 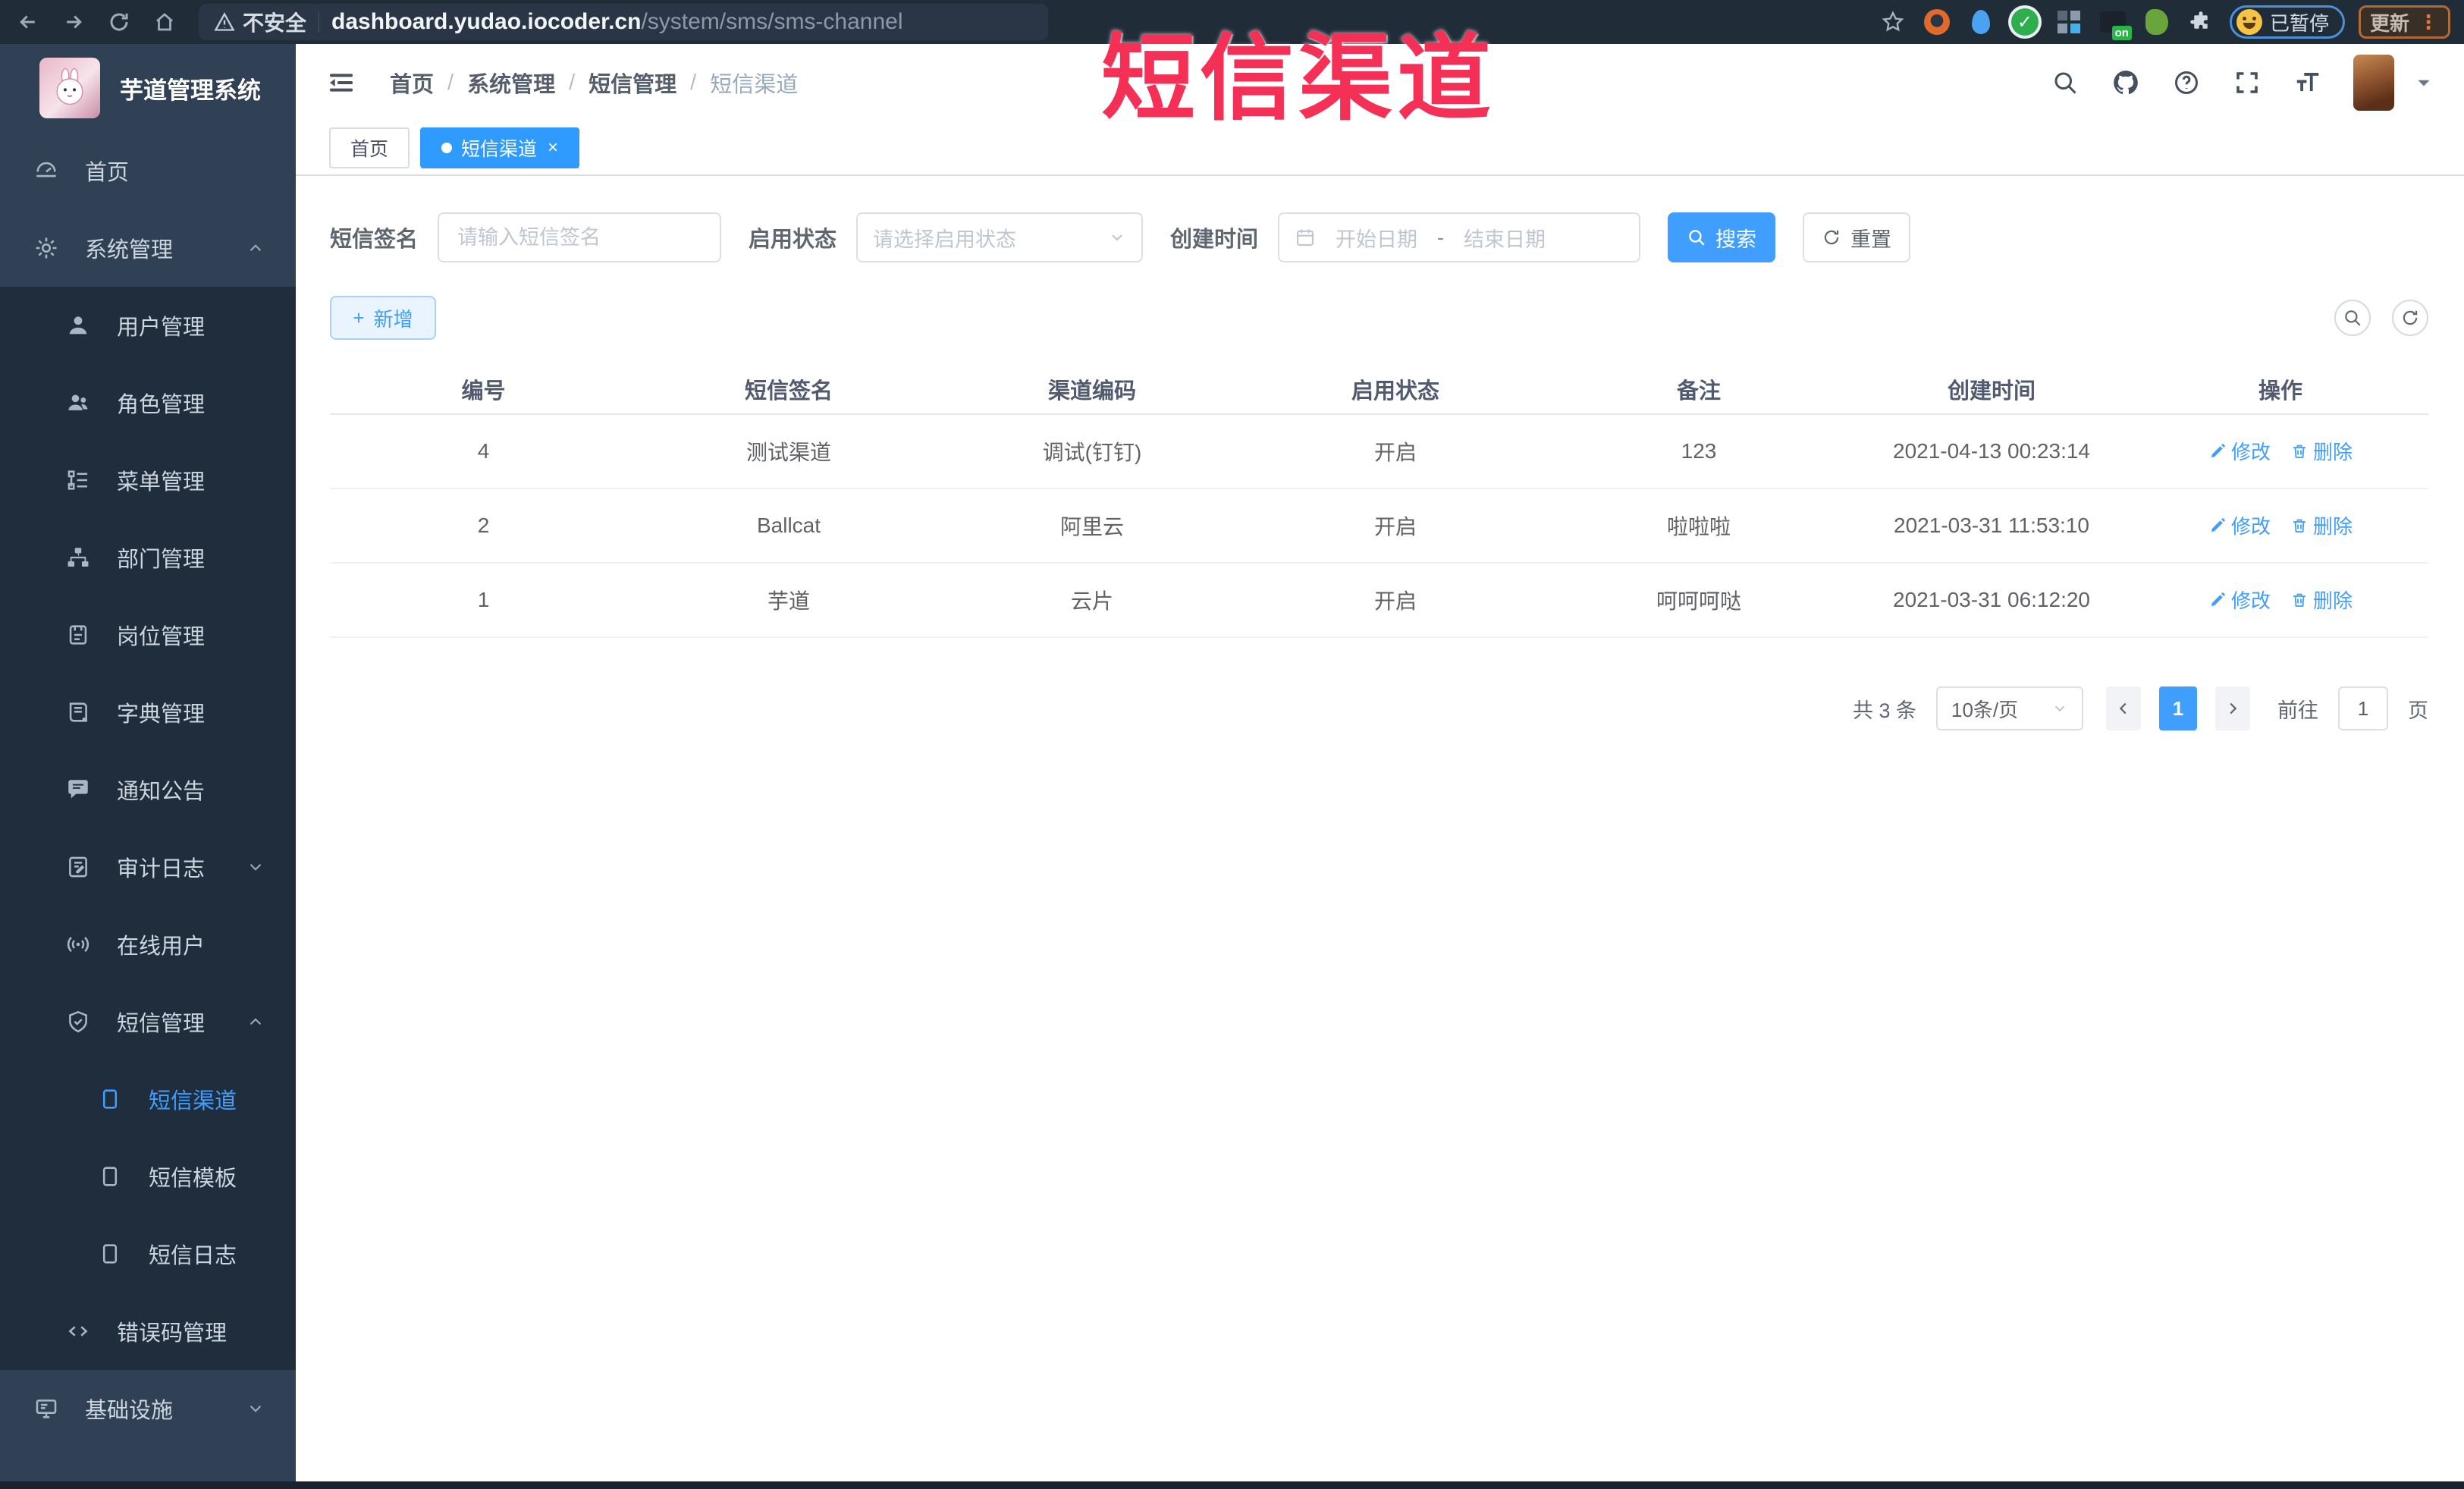 I want to click on next-page-button, so click(x=2232, y=708).